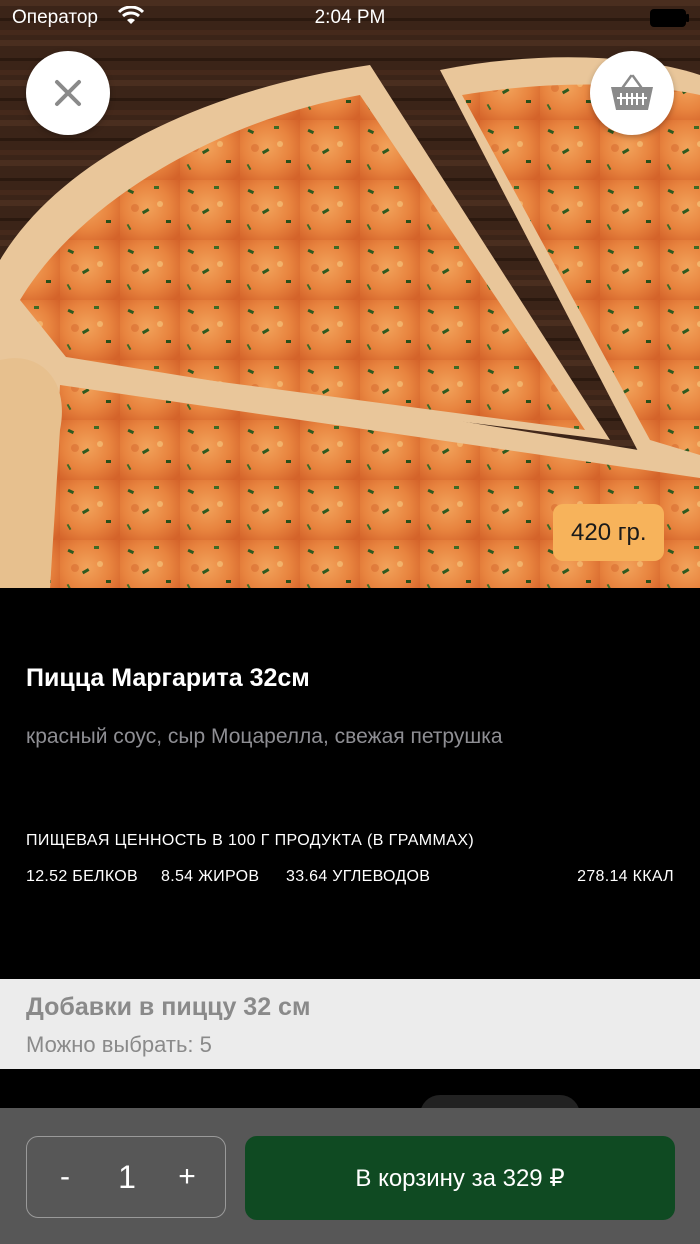 Image resolution: width=700 pixels, height=1244 pixels. I want to click on add-to-cart-button: В корзину за 329 ₽, so click(460, 1178).